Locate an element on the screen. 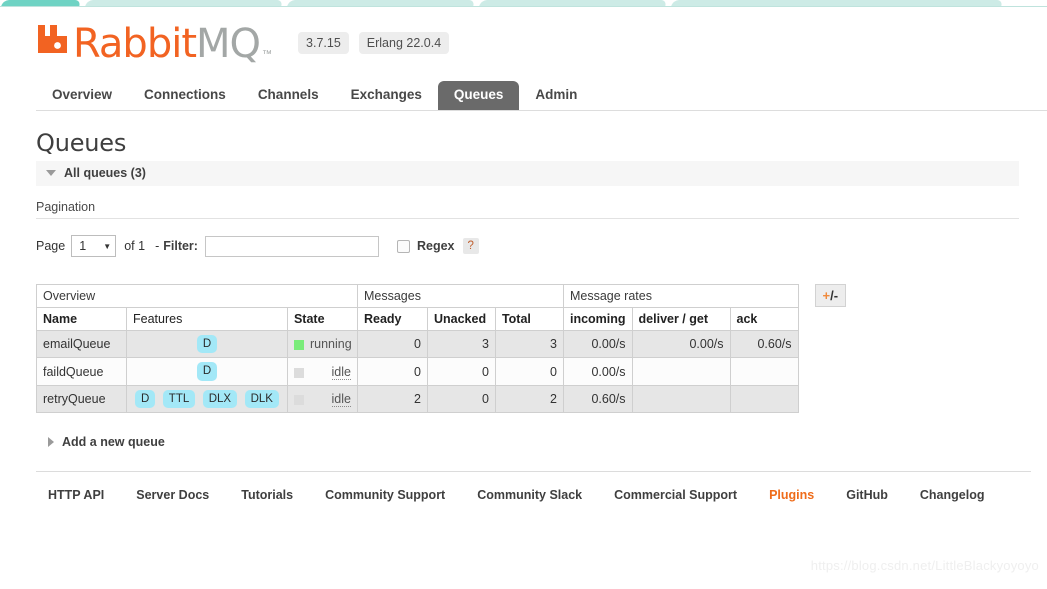 The image size is (1047, 589). feature-badge: TTL is located at coordinates (179, 399).